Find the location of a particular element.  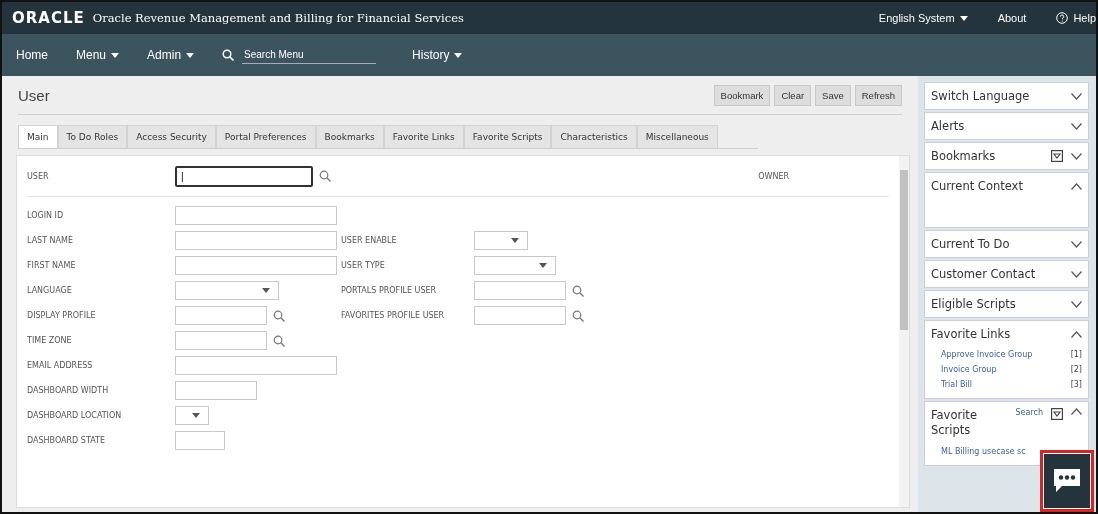

field-label: FAVORITES PROFILE USER is located at coordinates (393, 315).